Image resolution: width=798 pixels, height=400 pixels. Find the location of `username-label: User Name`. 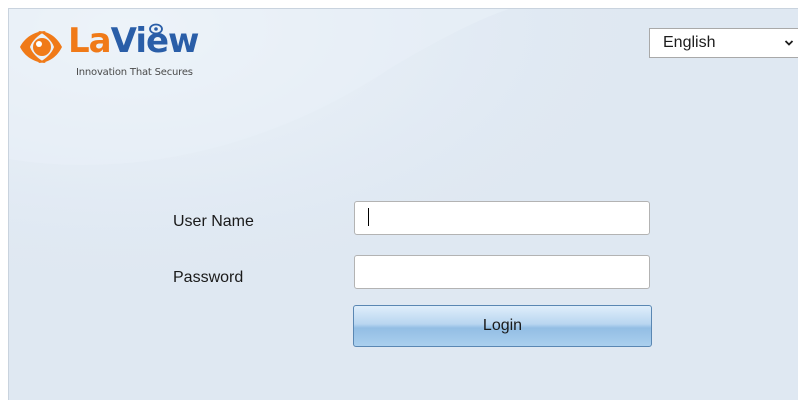

username-label: User Name is located at coordinates (213, 221).